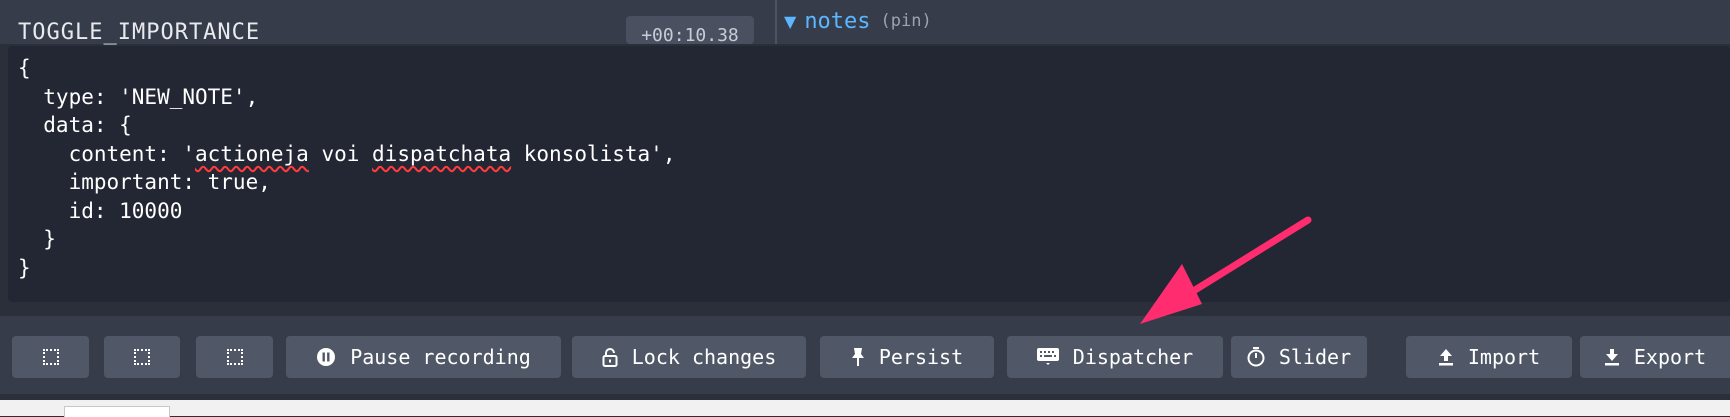 Image resolution: width=1730 pixels, height=417 pixels. What do you see at coordinates (442, 153) in the screenshot?
I see `misspelled-word: dispatchata` at bounding box center [442, 153].